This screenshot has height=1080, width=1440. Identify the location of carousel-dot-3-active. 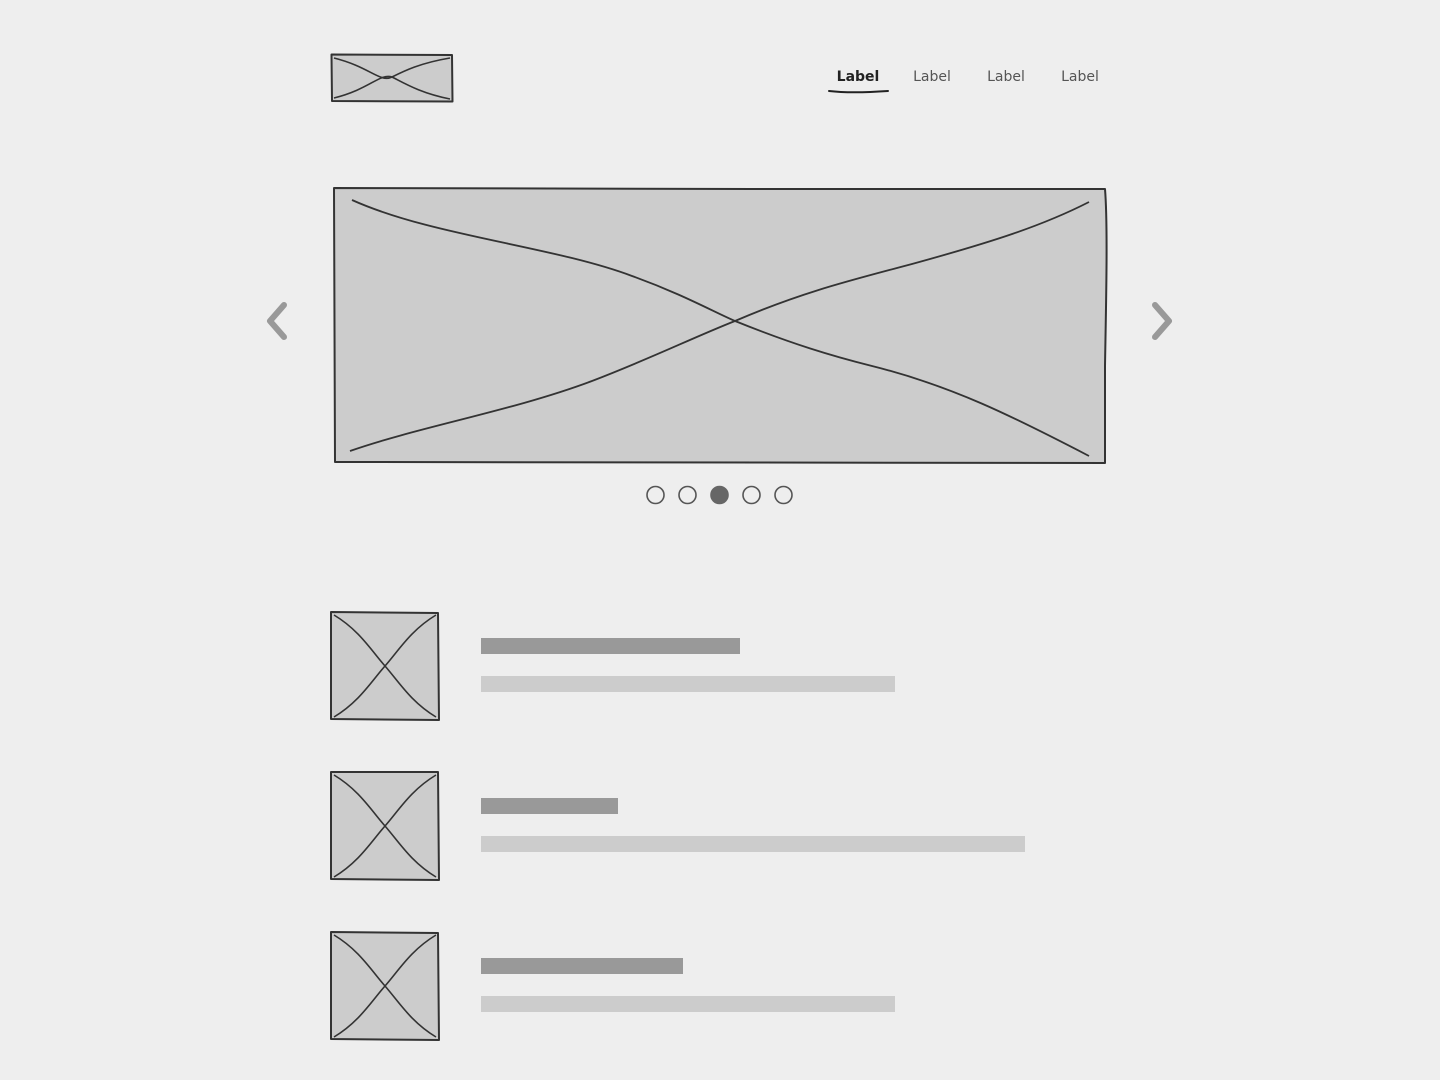
(719, 495).